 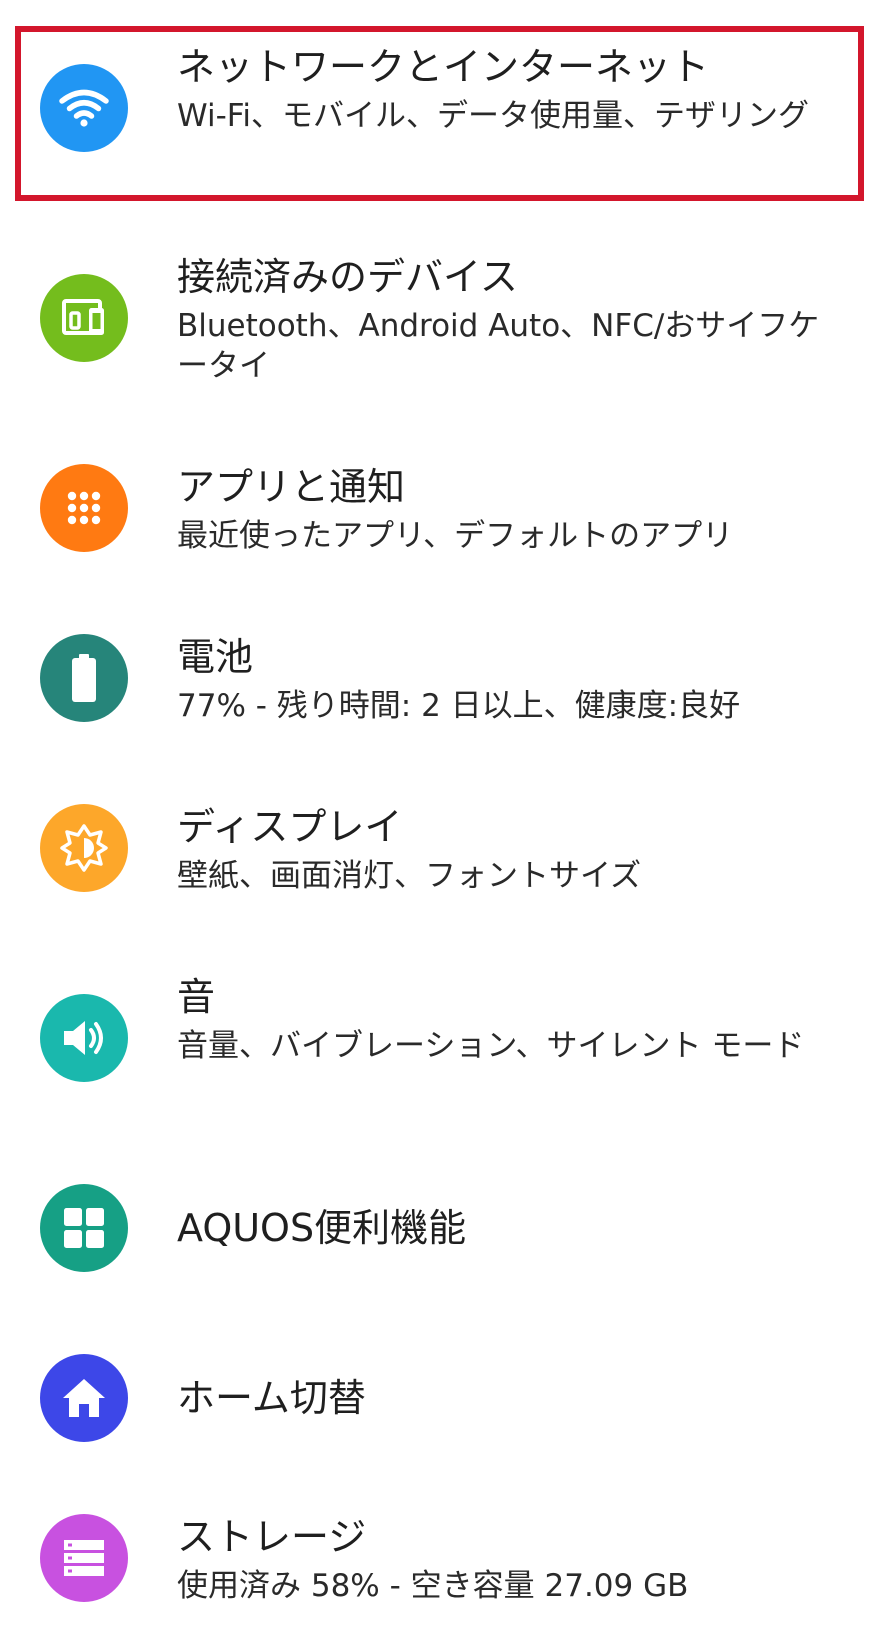 I want to click on settings-item-aquos: AQUOS便利機能, so click(x=440, y=1228).